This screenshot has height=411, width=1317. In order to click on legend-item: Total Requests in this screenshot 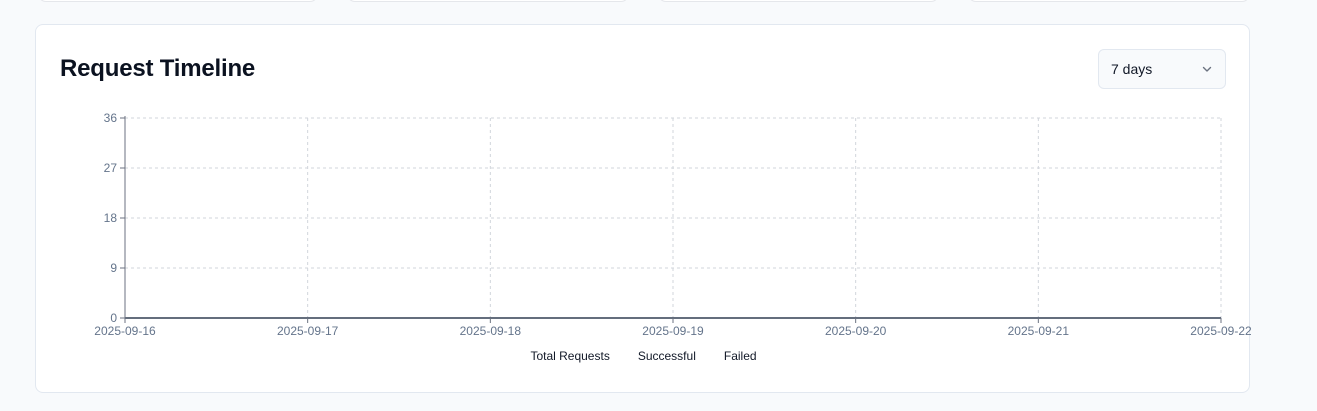, I will do `click(569, 356)`.